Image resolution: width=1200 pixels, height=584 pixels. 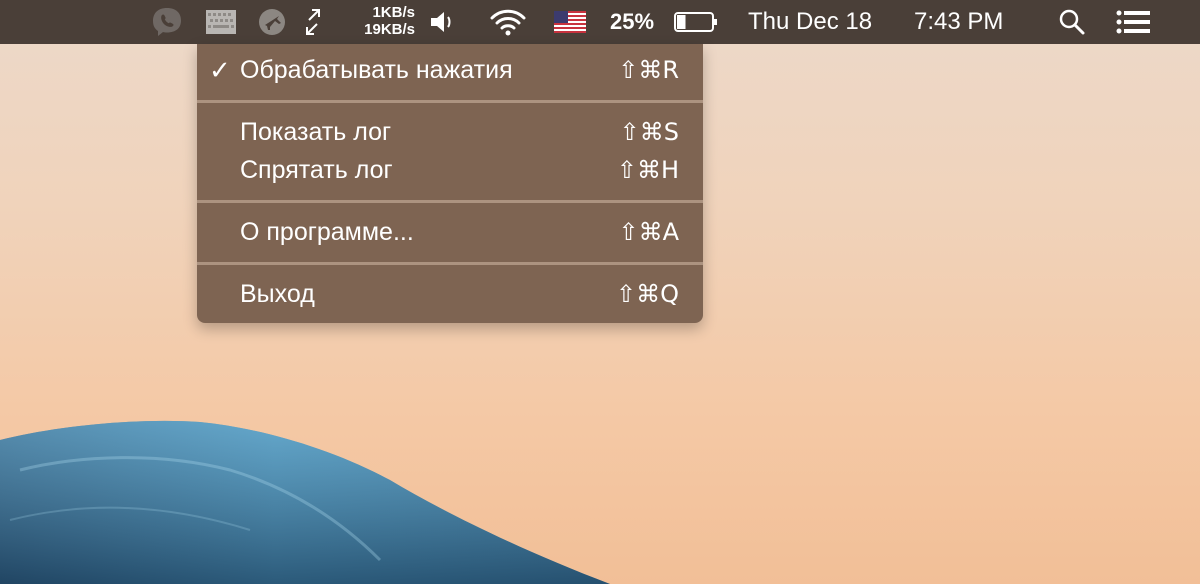 What do you see at coordinates (810, 21) in the screenshot?
I see `date-text: Thu Dec 18` at bounding box center [810, 21].